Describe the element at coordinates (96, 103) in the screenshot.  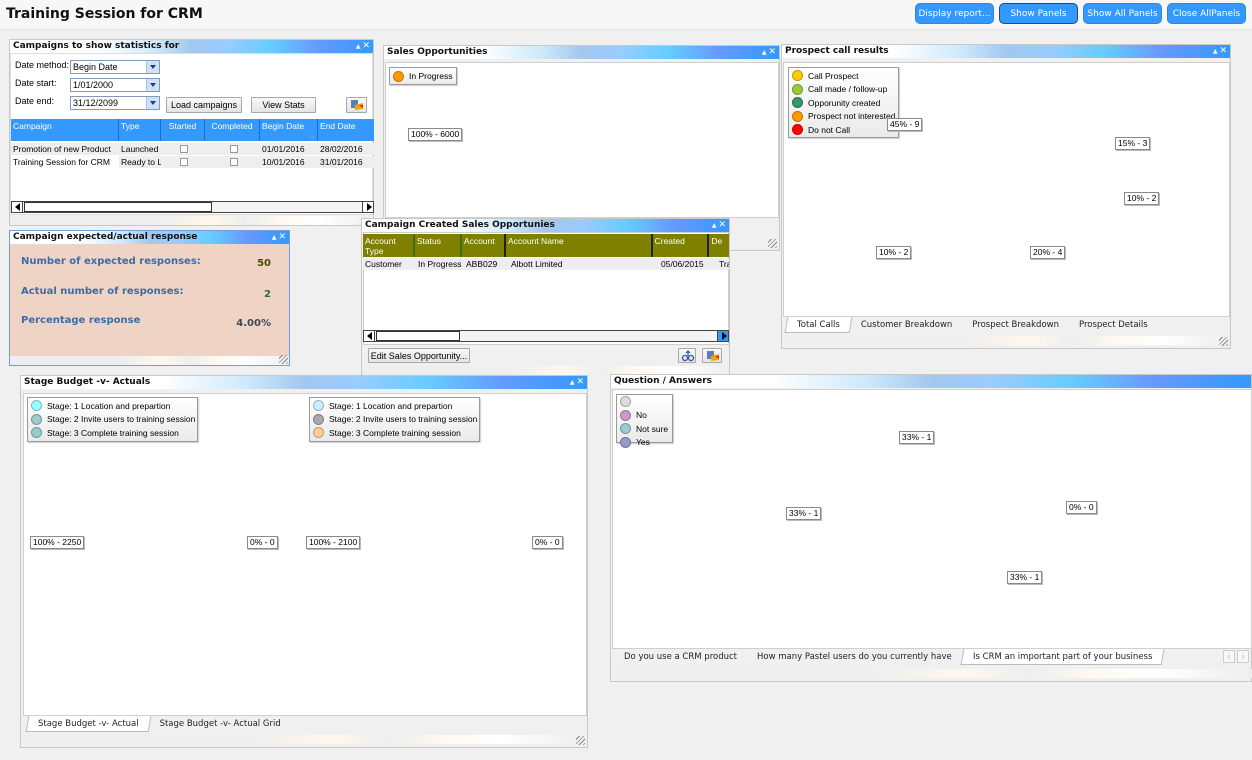
I see `date-end-value: 31/12/2099` at that location.